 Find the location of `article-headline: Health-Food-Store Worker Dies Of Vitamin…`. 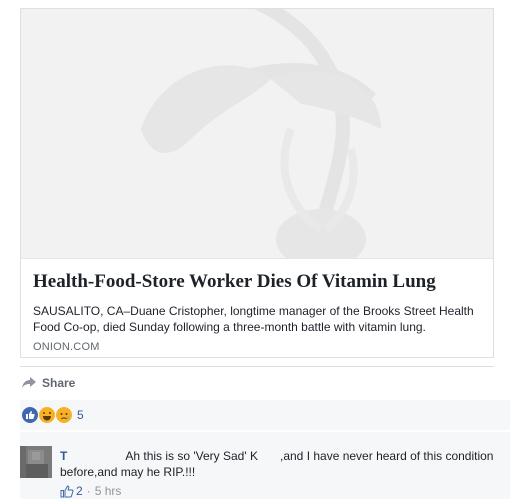

article-headline: Health-Food-Store Worker Dies Of Vitamin… is located at coordinates (258, 282).